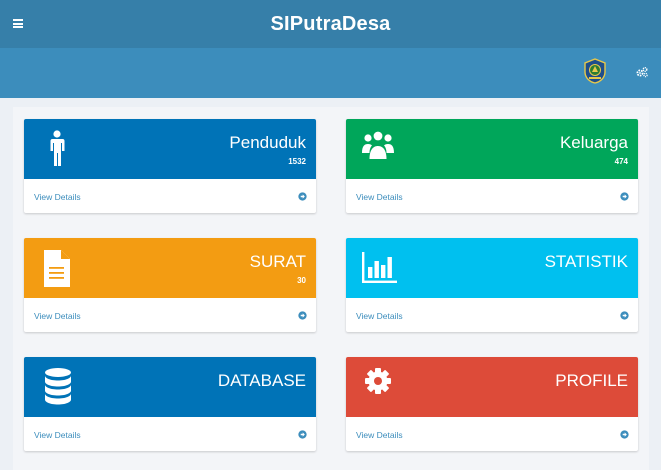 This screenshot has width=661, height=470. I want to click on database-card: DATABASE View Details, so click(170, 404).